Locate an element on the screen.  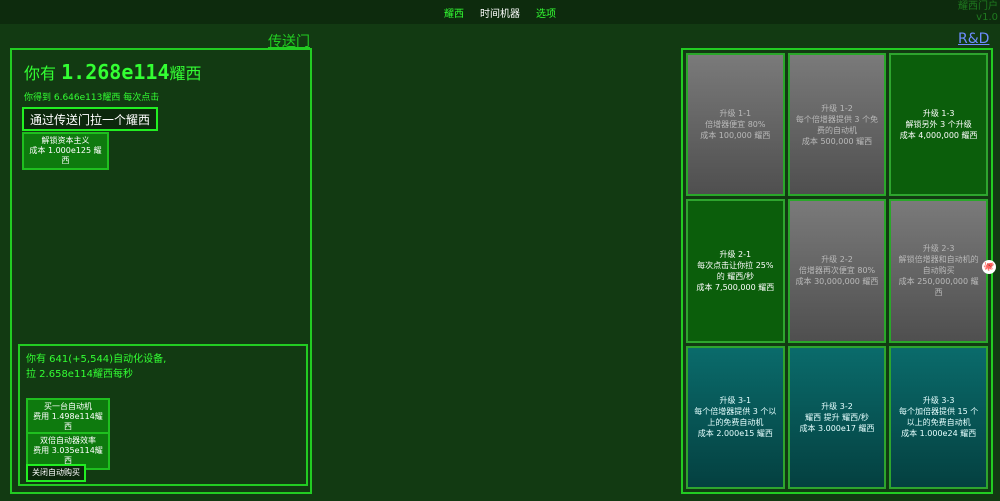
pull-yoshi-button: 通过传送门拉一个耀西 is located at coordinates (90, 119).